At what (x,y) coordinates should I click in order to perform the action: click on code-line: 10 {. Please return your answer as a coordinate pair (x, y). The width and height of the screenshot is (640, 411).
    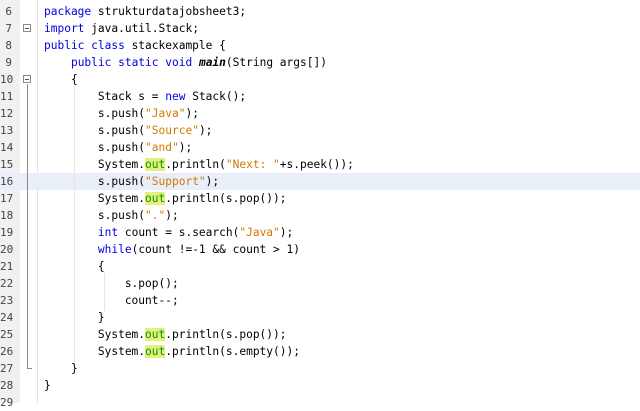
    Looking at the image, I should click on (320, 79).